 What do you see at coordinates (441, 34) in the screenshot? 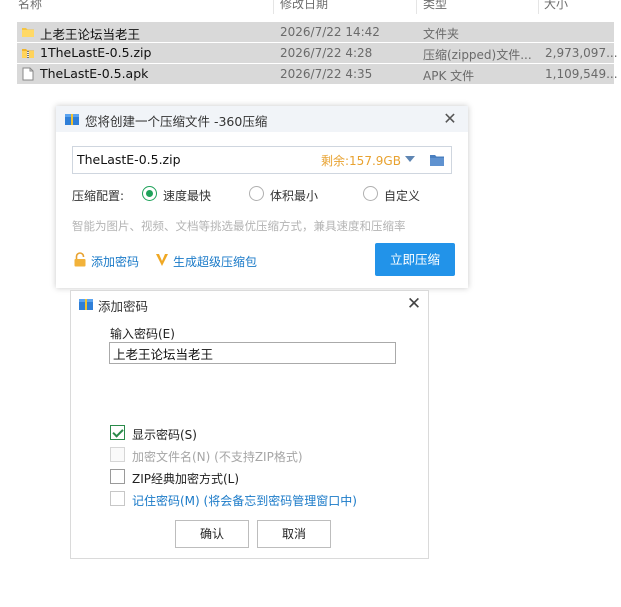
I see `file-type: 文件夹` at bounding box center [441, 34].